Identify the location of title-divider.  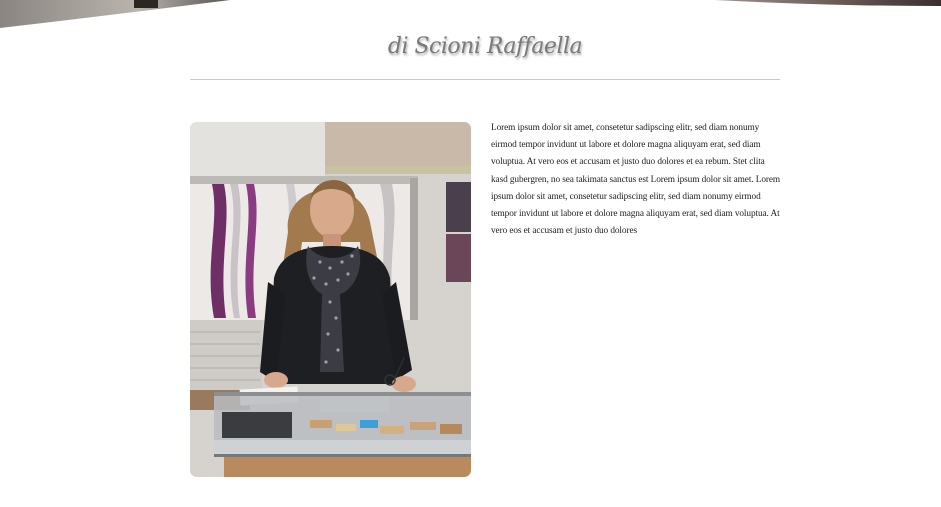
(485, 79).